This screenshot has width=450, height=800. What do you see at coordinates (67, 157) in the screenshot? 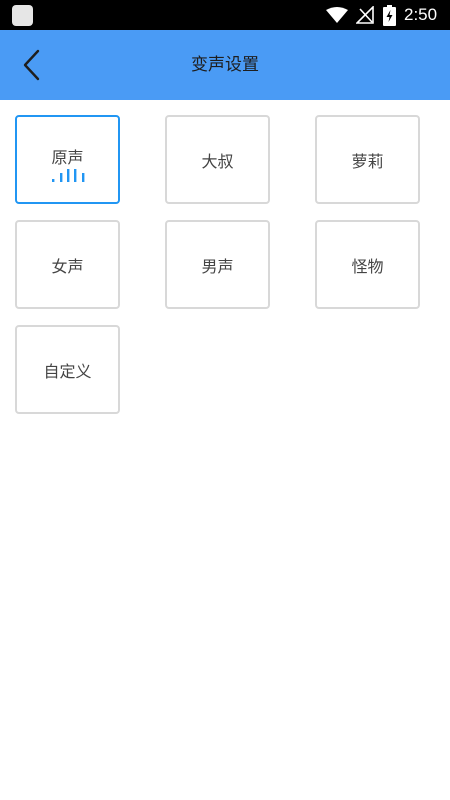
I see `voice-option-label: 原声` at bounding box center [67, 157].